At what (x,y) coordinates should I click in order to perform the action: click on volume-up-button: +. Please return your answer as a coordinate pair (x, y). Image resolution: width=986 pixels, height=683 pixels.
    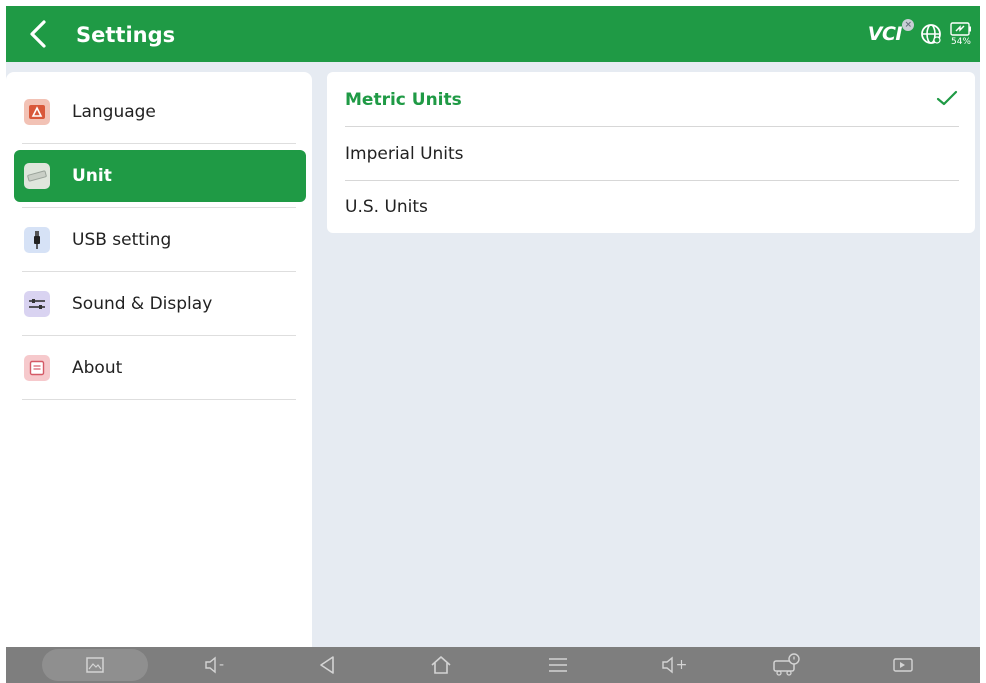
    Looking at the image, I should click on (674, 665).